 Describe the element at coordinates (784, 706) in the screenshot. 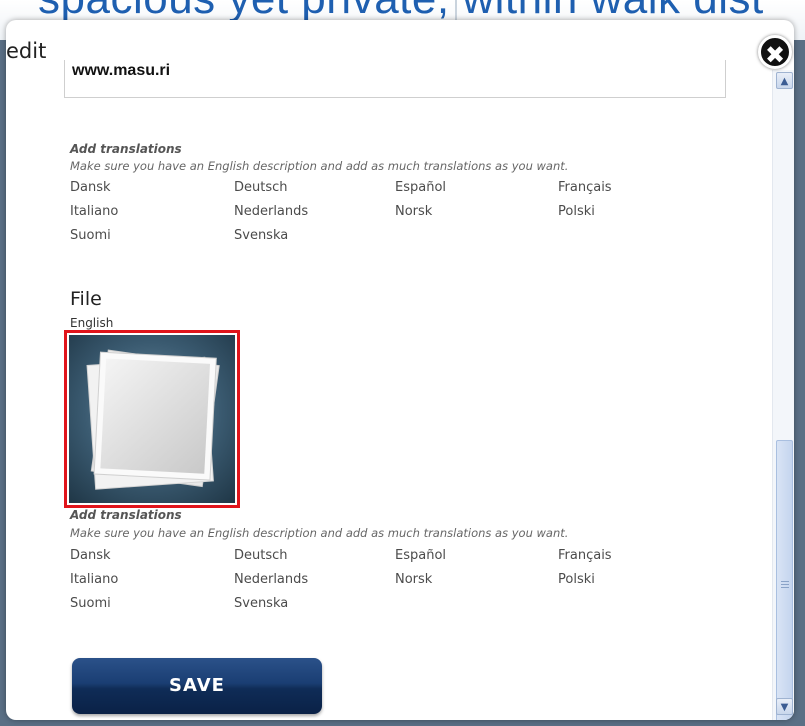

I see `chevron-down-icon: ▼` at that location.